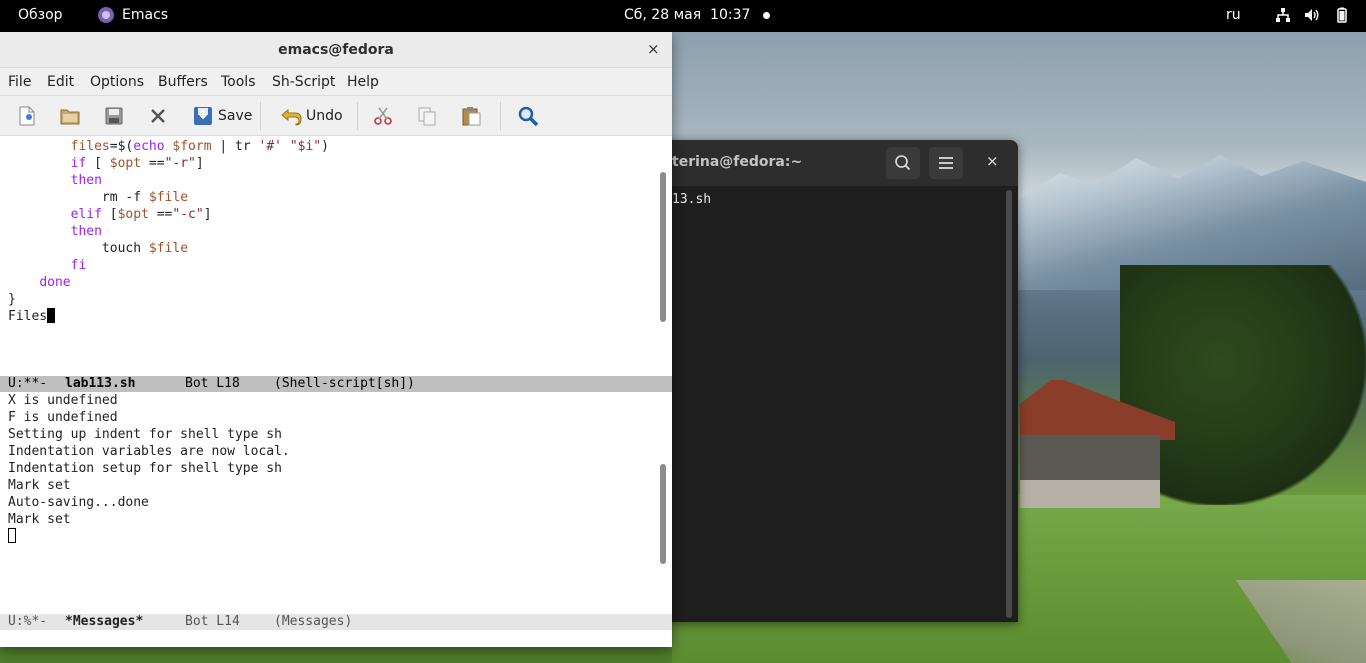 This screenshot has width=1366, height=663. What do you see at coordinates (303, 82) in the screenshot?
I see `menu-sh-script: Sh-Script` at bounding box center [303, 82].